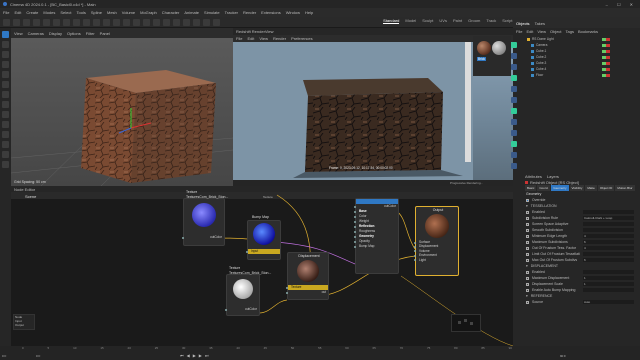  What do you see at coordinates (529, 31) in the screenshot?
I see `objects-menu-edit: Edit` at bounding box center [529, 31].